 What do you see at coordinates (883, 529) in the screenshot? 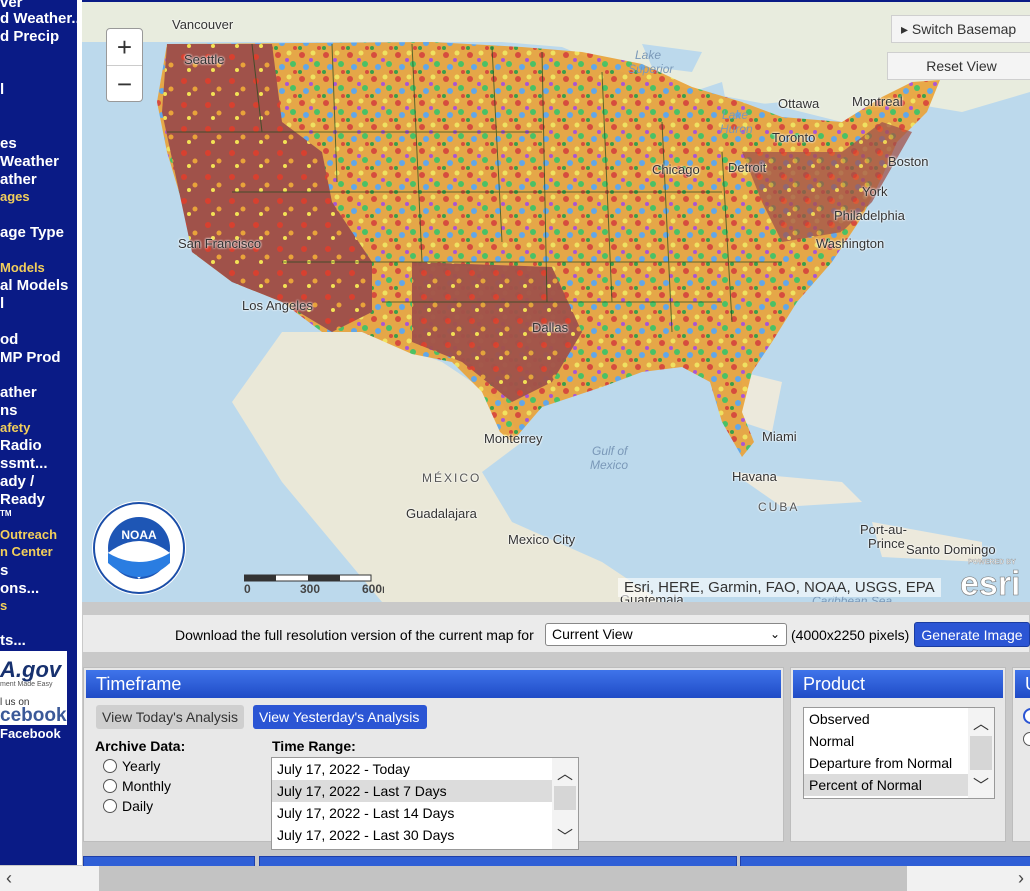
I see `map-label-port-au-prince-1: Port-au-` at bounding box center [883, 529].